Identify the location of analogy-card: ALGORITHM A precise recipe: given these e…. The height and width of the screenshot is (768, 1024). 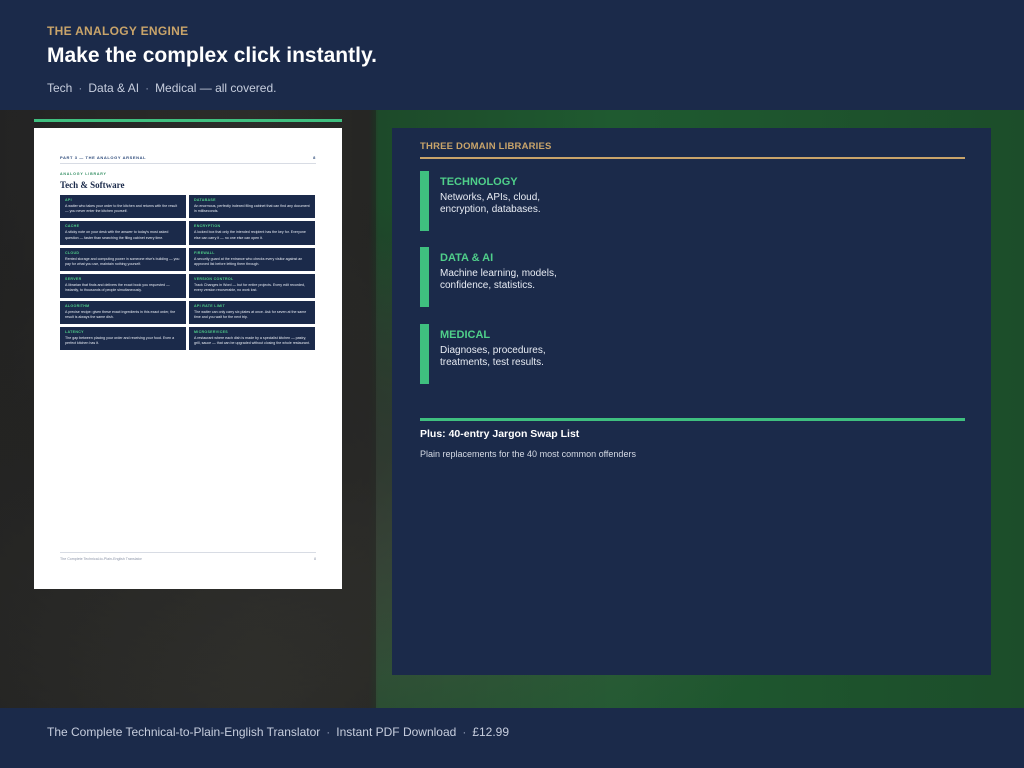
(123, 312).